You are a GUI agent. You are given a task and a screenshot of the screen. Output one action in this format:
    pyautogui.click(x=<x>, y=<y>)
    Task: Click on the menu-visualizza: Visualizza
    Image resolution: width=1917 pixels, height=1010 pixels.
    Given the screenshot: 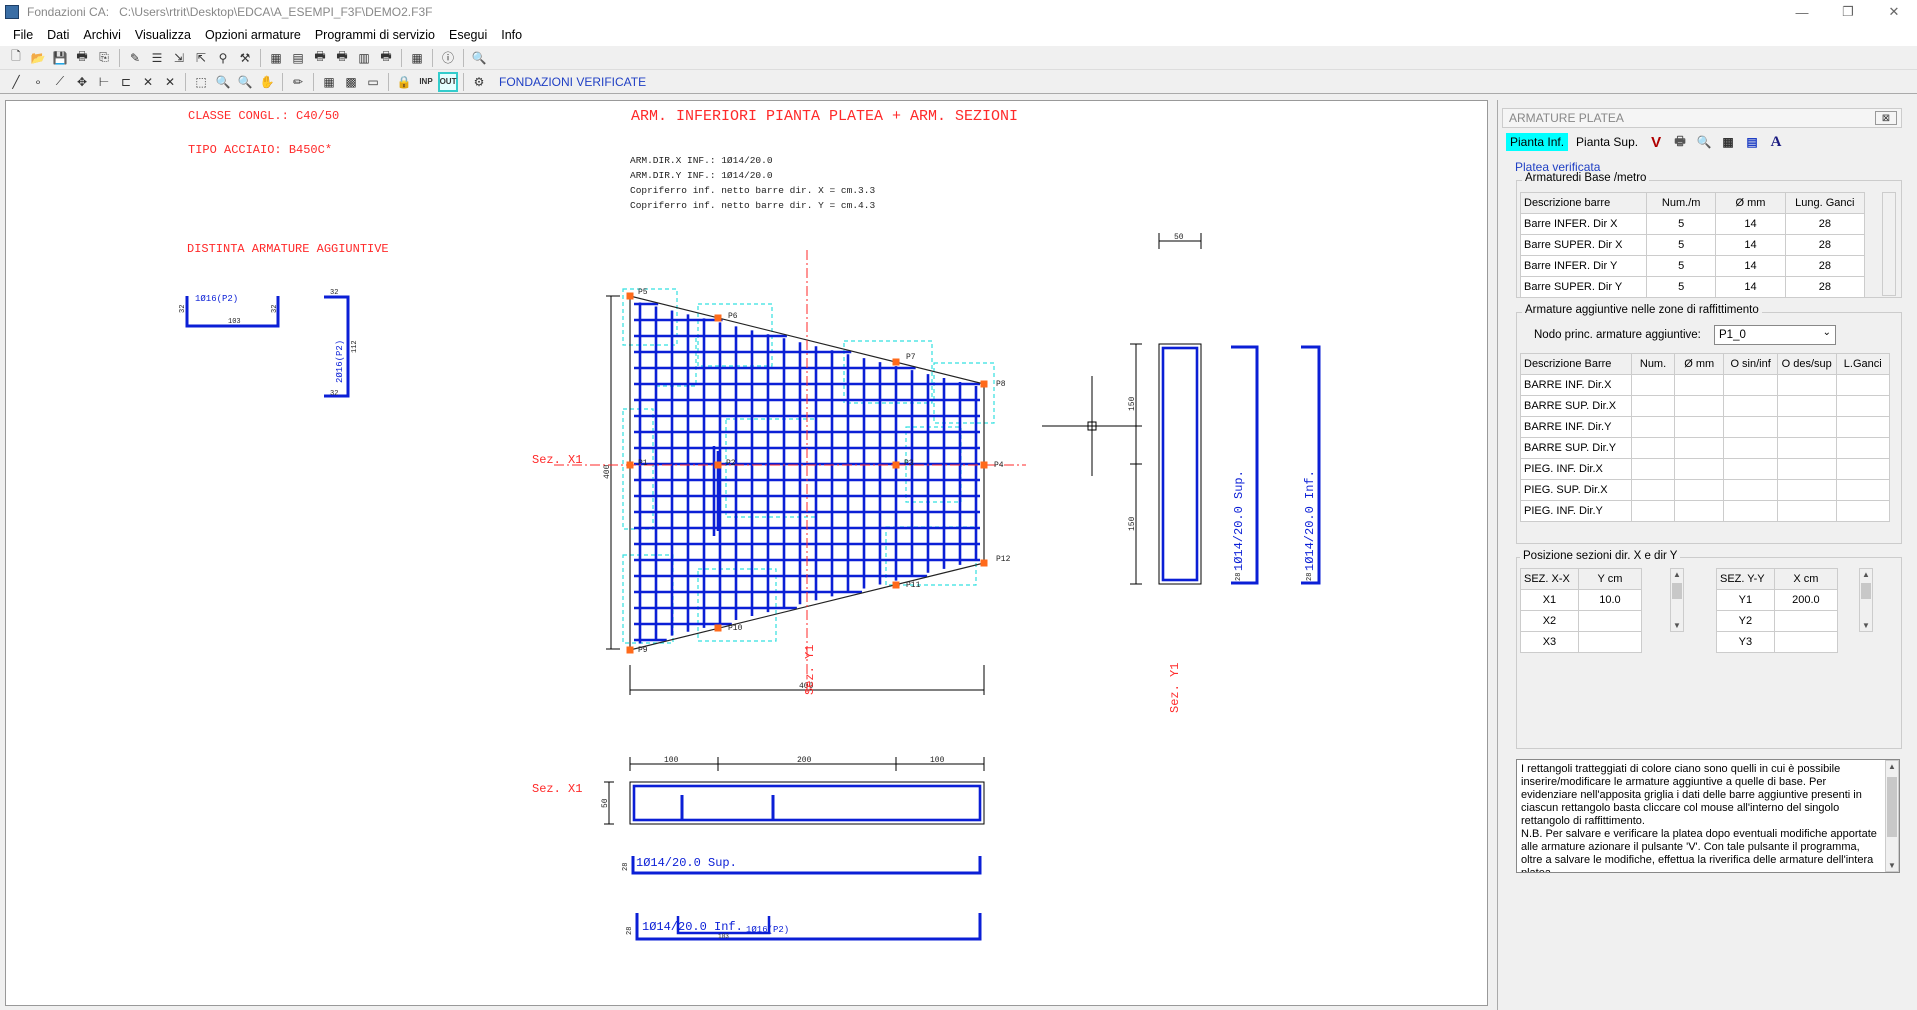 What is the action you would take?
    pyautogui.click(x=163, y=35)
    